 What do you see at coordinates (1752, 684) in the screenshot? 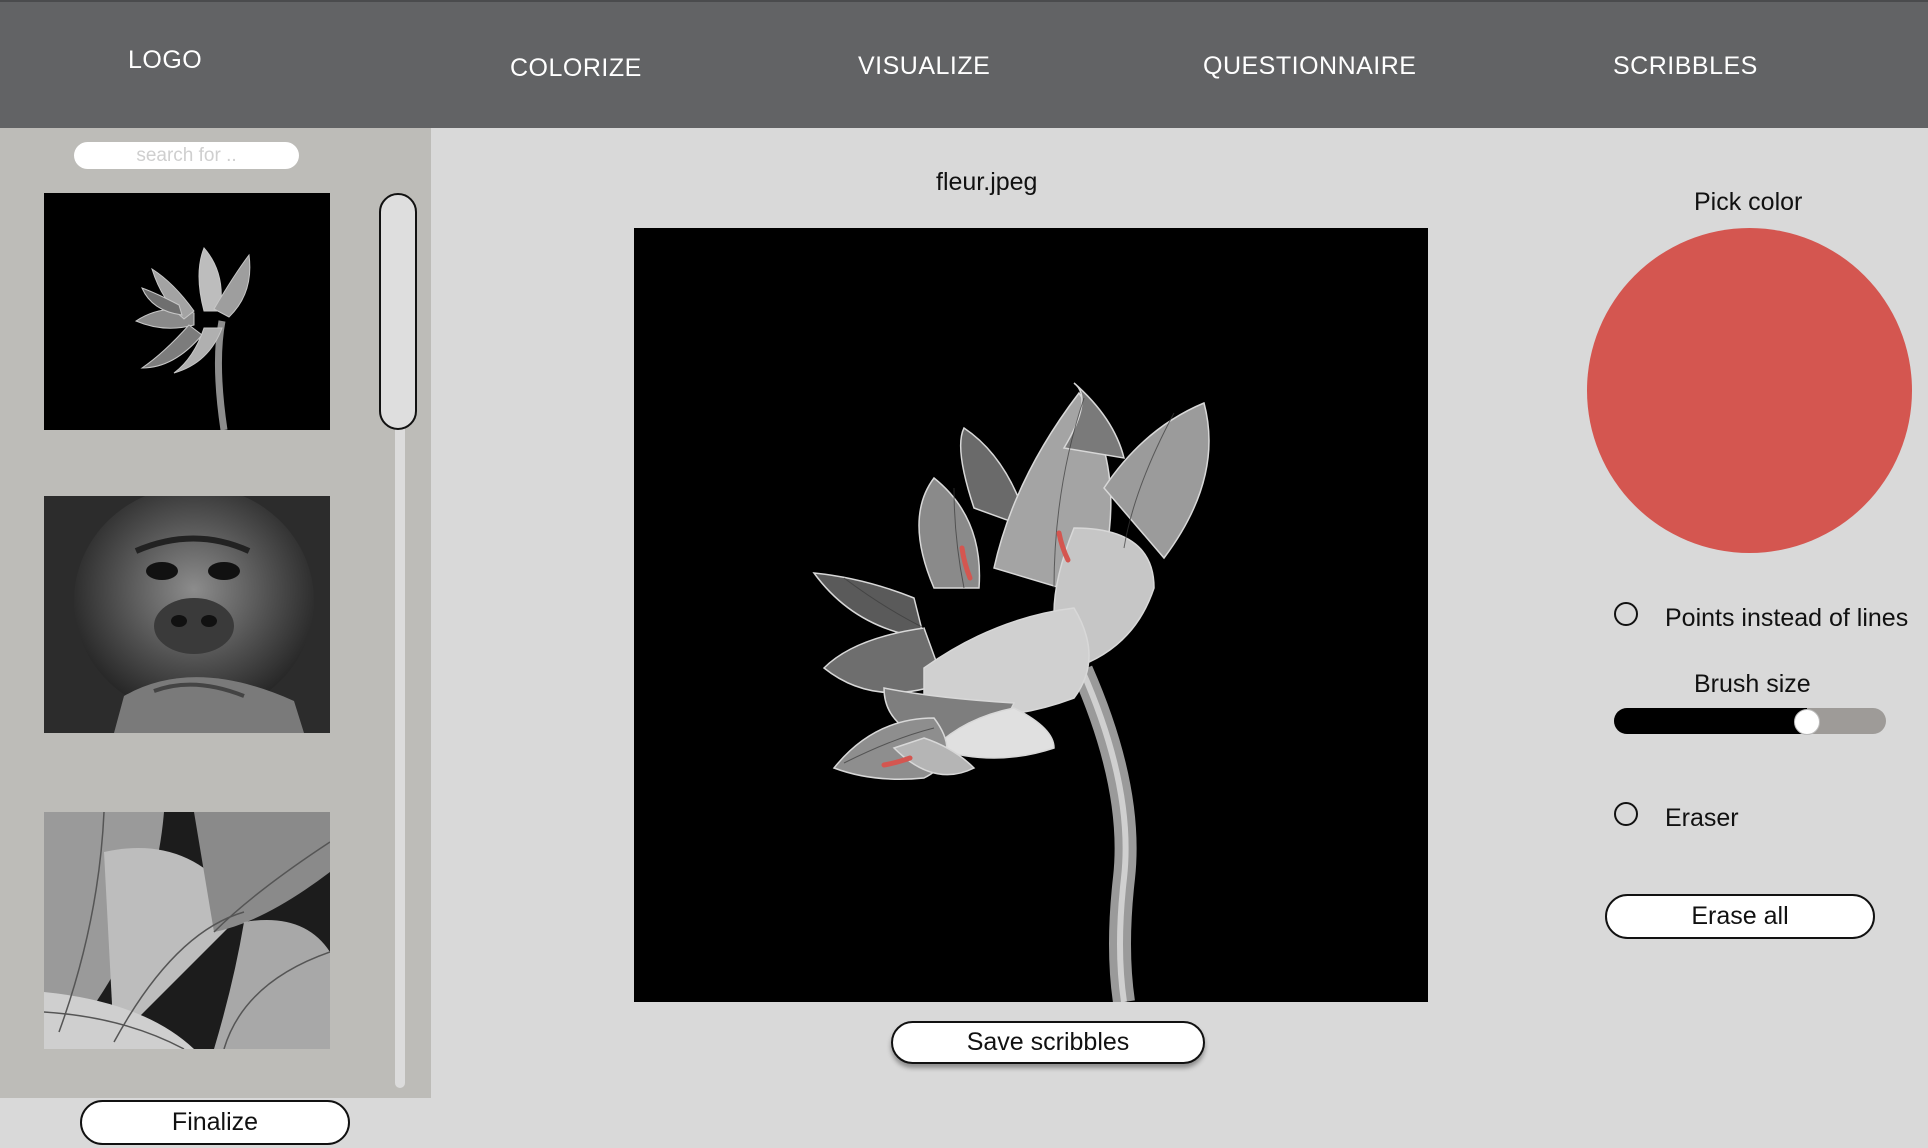
I see `brush-size-label: Brush size` at bounding box center [1752, 684].